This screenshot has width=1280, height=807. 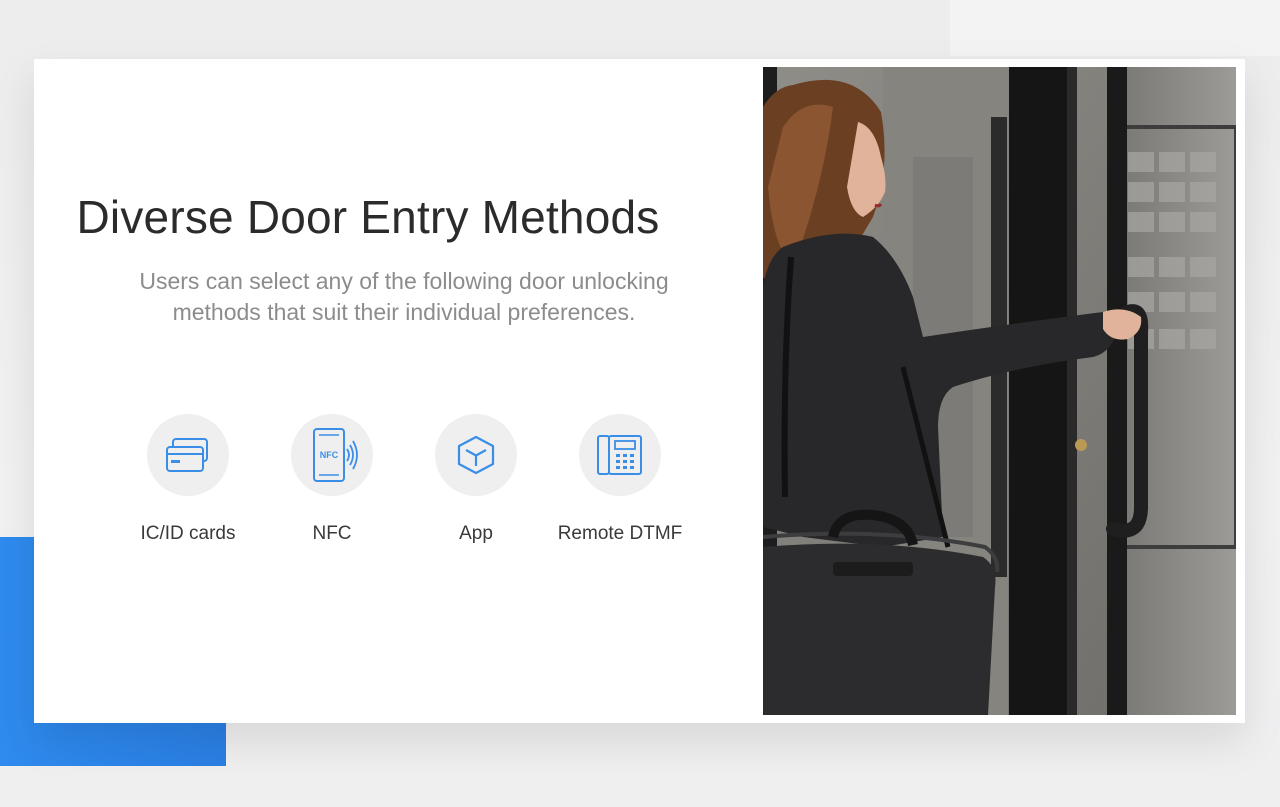 I want to click on nfc-phone-icon: NFC, so click(x=335, y=455).